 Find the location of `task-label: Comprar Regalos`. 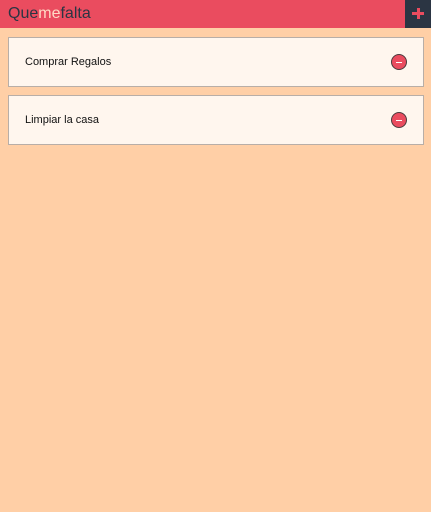

task-label: Comprar Regalos is located at coordinates (68, 62).